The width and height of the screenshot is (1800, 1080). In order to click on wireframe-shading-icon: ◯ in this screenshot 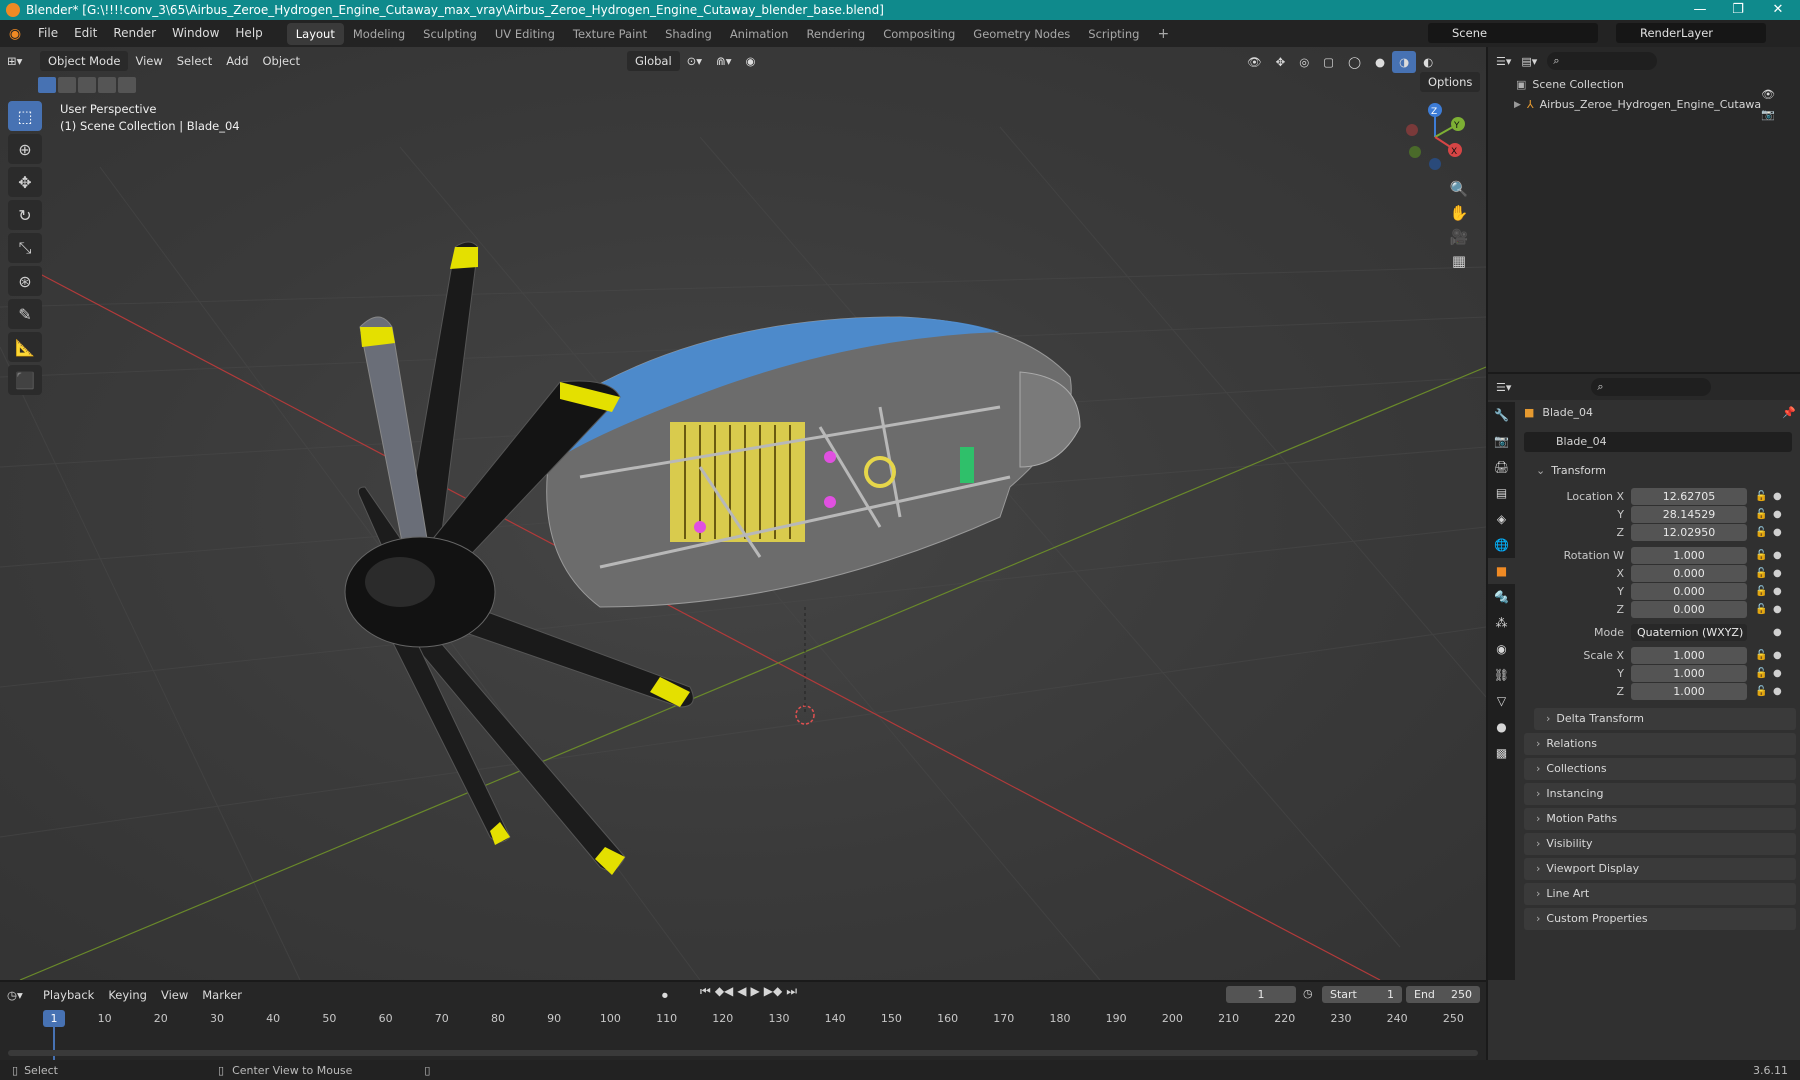, I will do `click(1354, 62)`.